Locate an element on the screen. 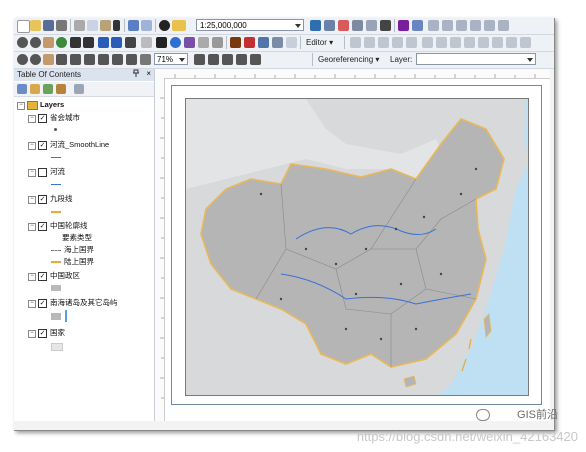  auto-hide-pin-icon is located at coordinates (136, 74).